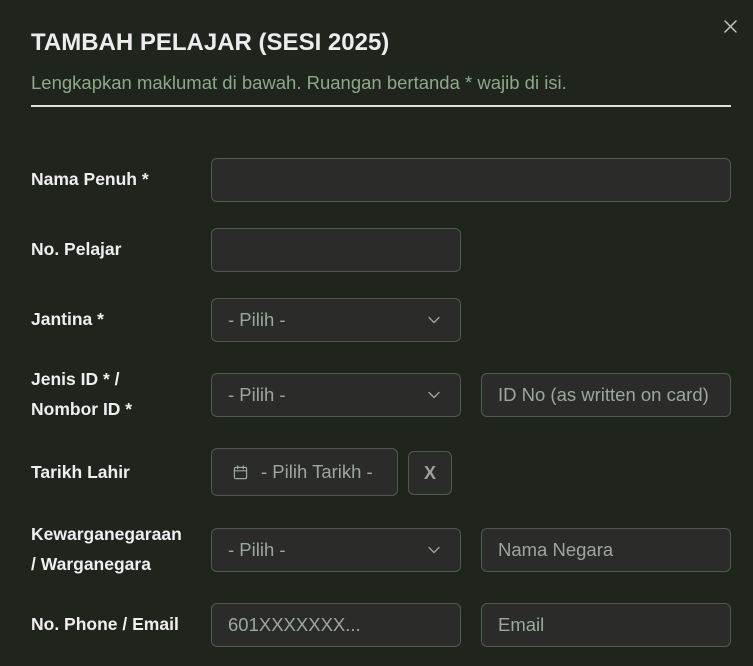 The width and height of the screenshot is (753, 666). What do you see at coordinates (336, 625) in the screenshot?
I see `phone-input` at bounding box center [336, 625].